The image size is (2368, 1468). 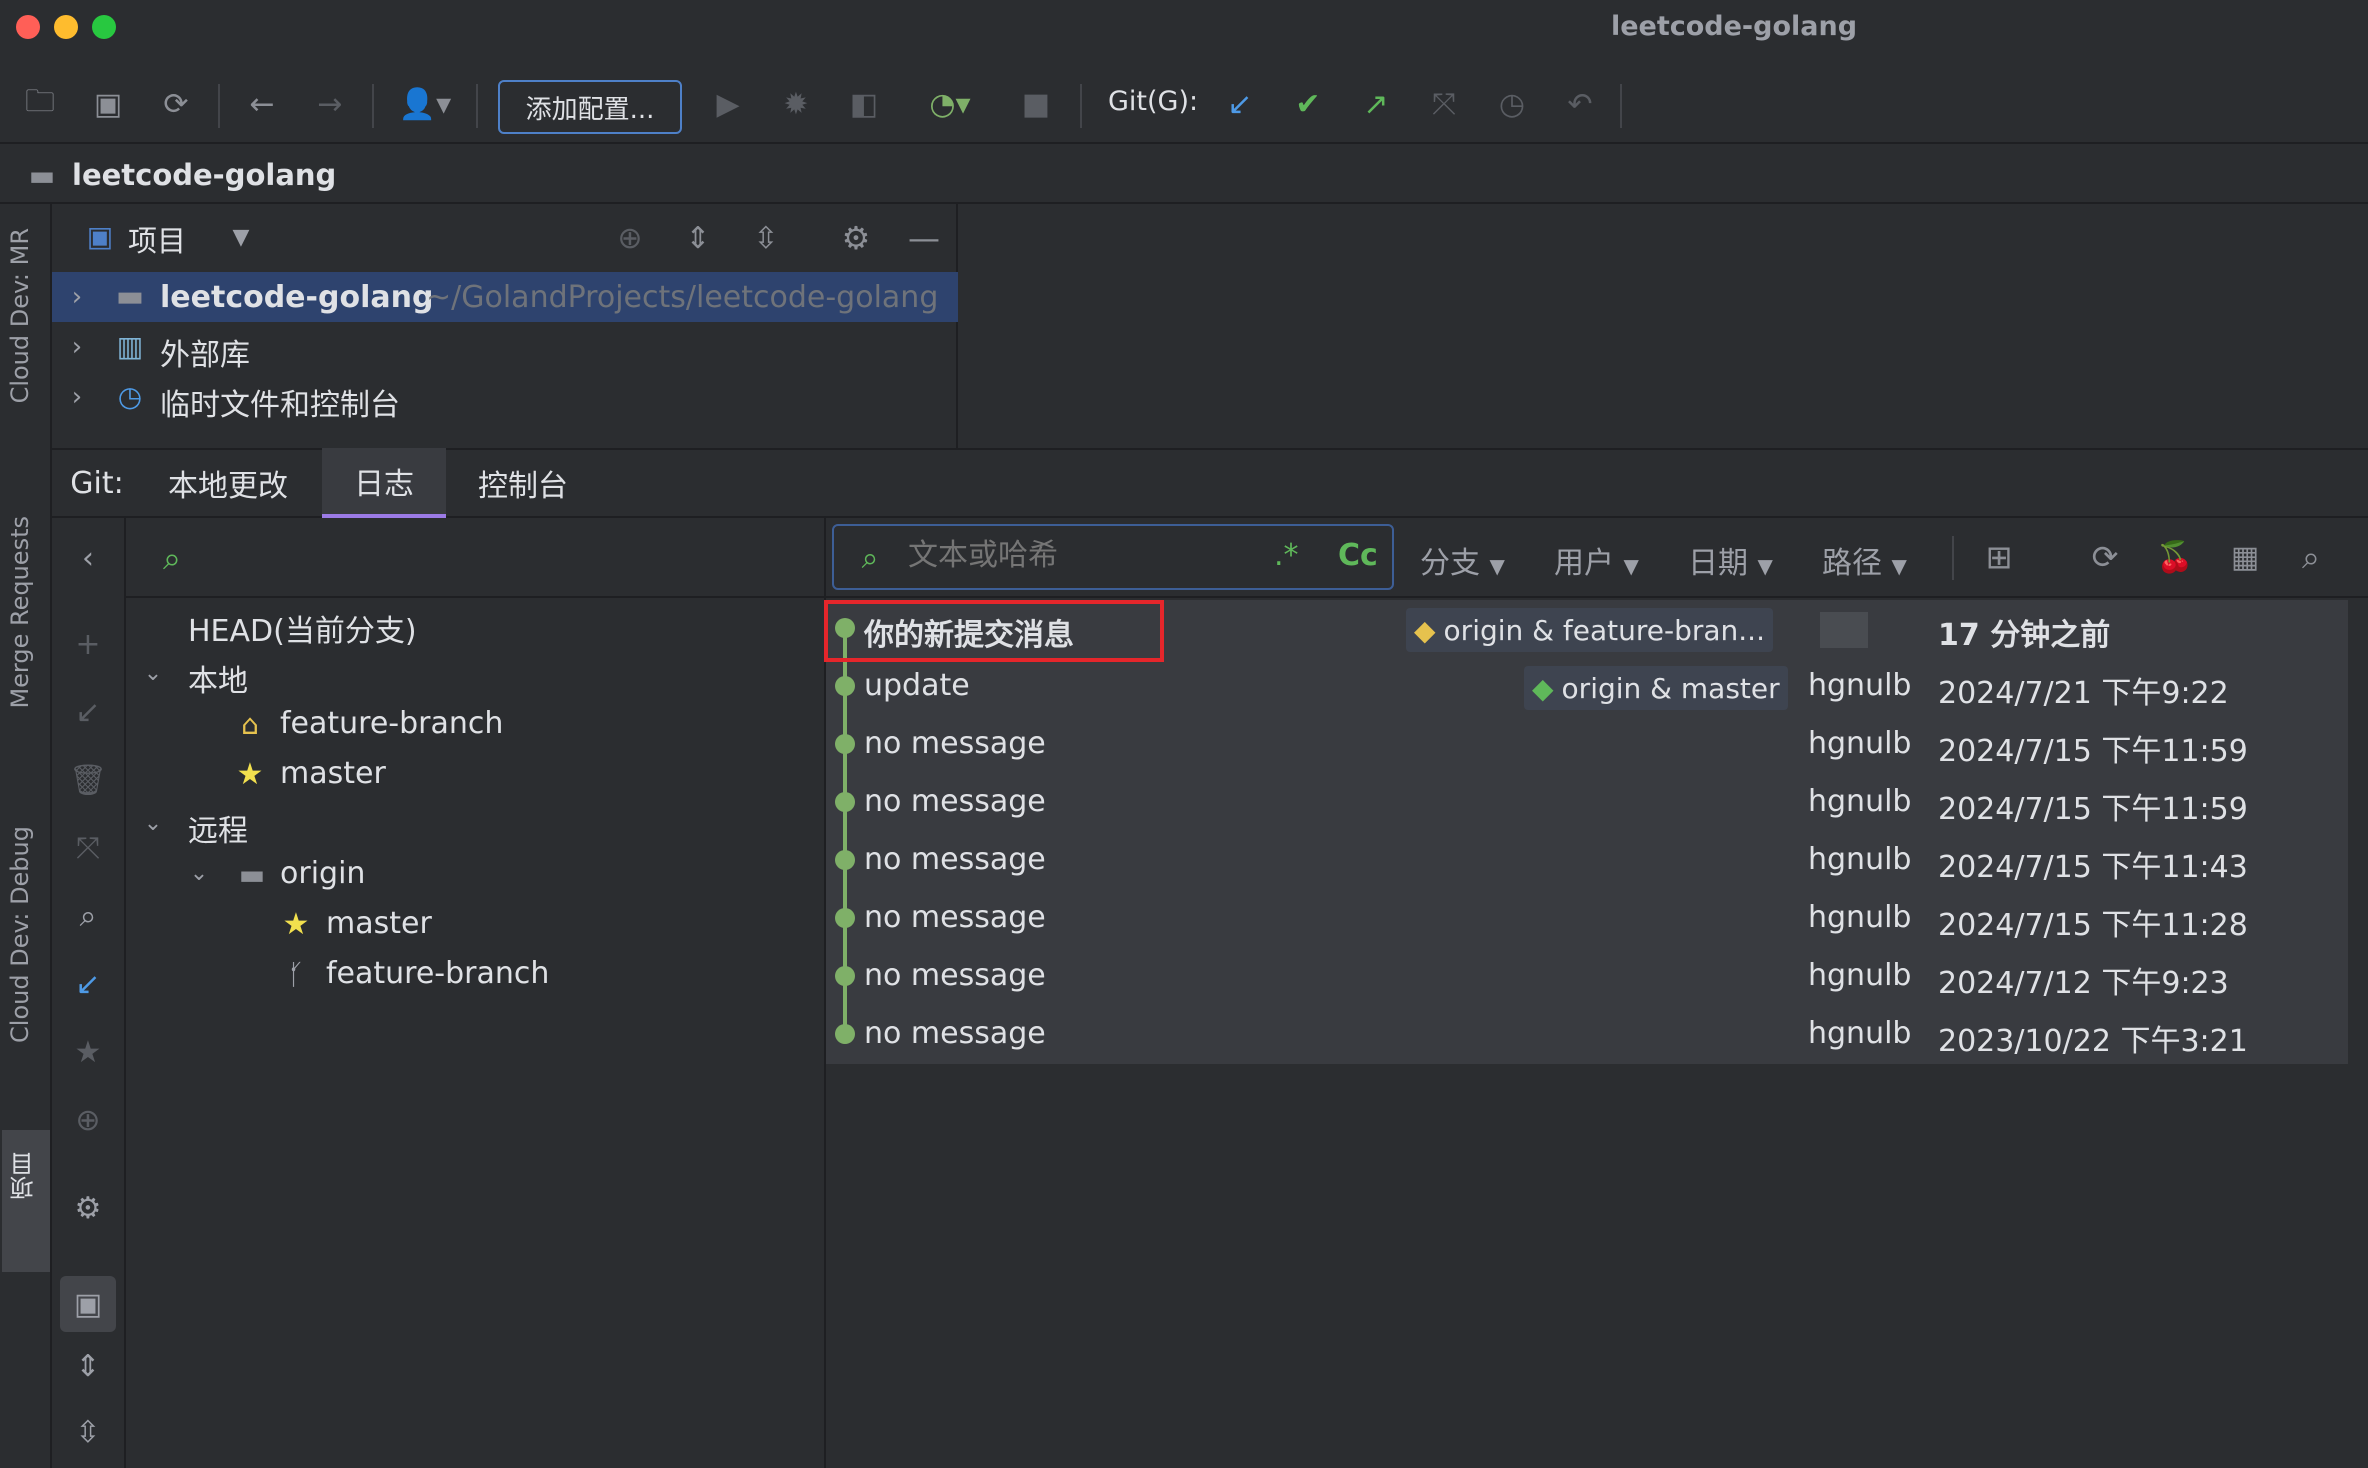 I want to click on target-icon: ⊕, so click(x=88, y=1120).